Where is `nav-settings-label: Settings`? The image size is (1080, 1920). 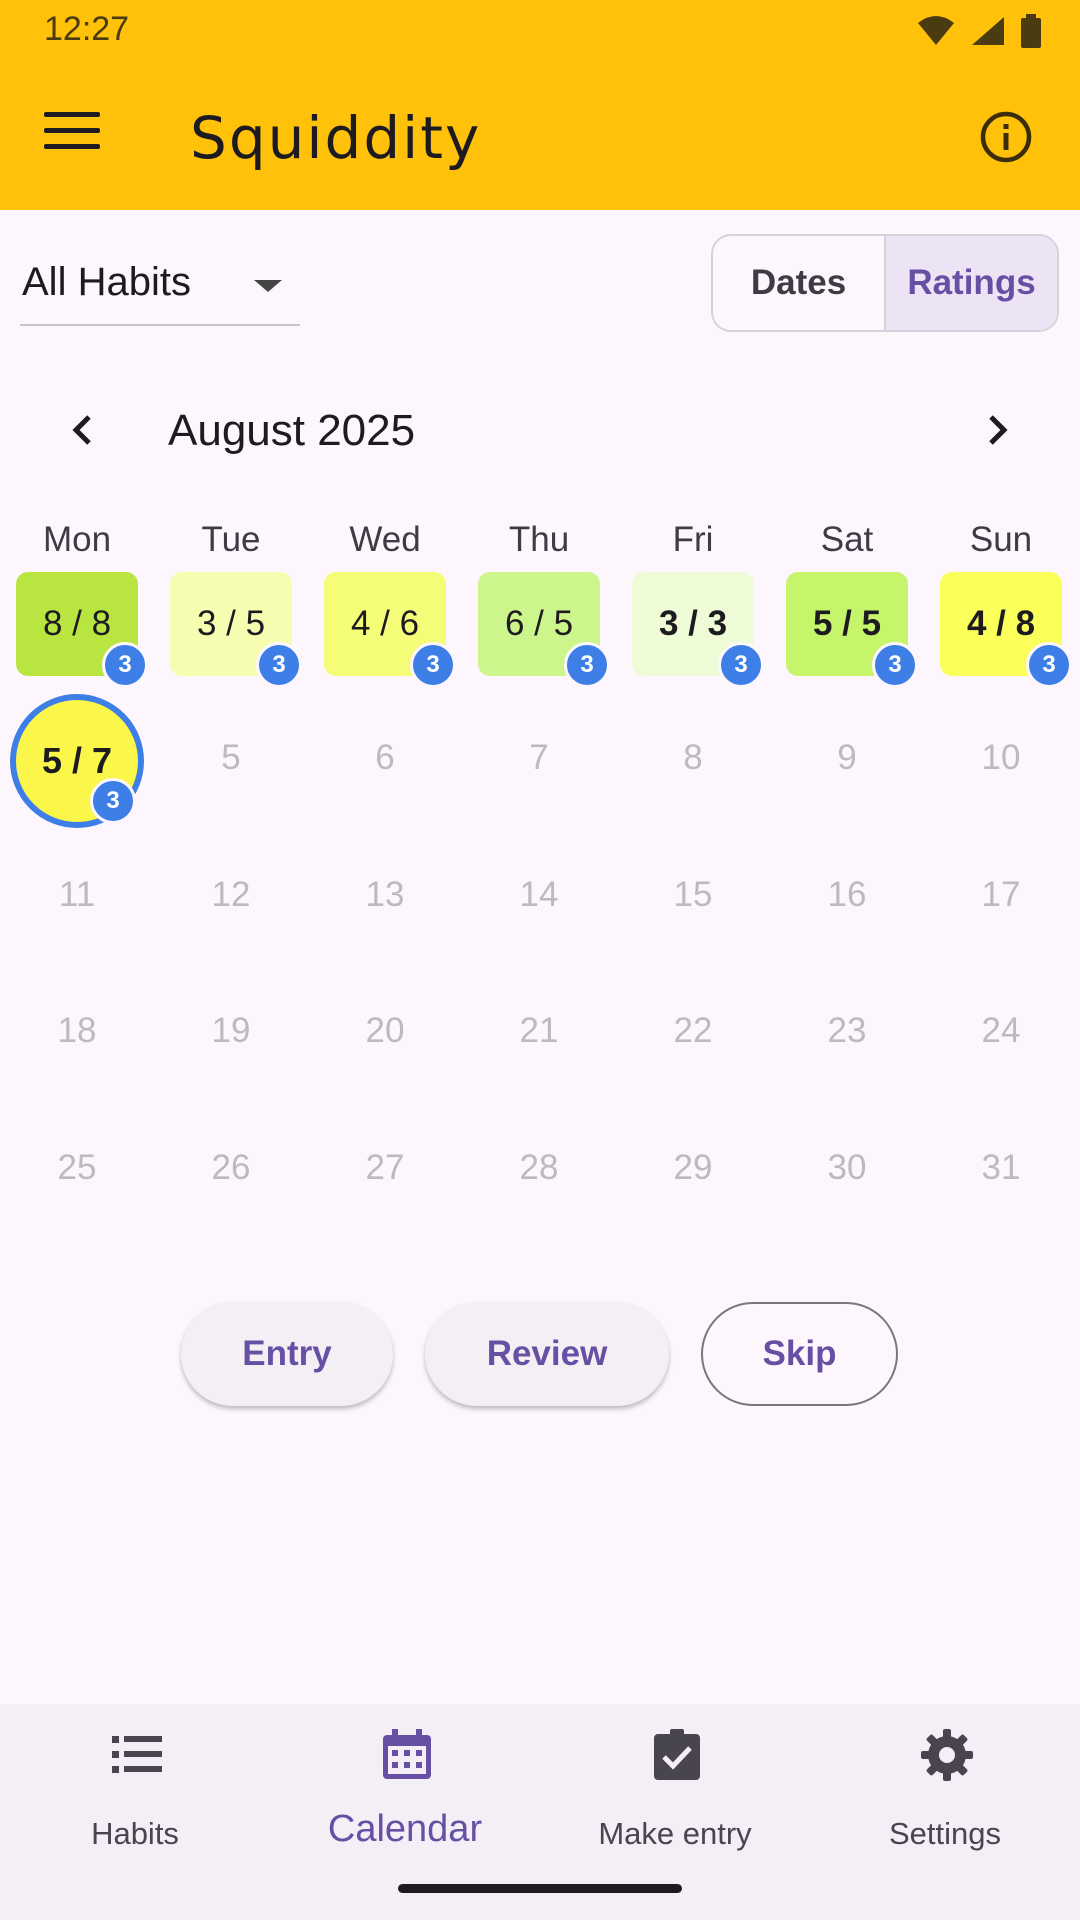
nav-settings-label: Settings is located at coordinates (944, 1833).